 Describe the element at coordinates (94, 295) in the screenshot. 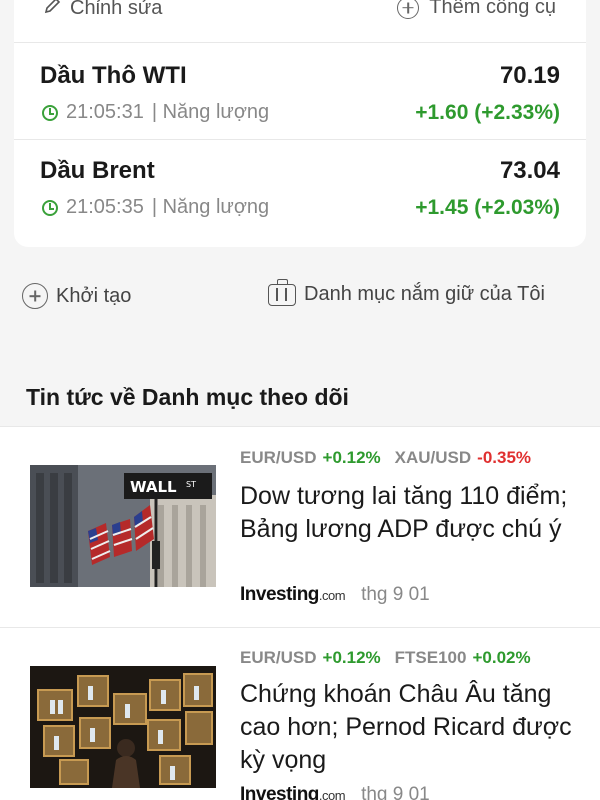

I see `create-label: Khởi tạo` at that location.